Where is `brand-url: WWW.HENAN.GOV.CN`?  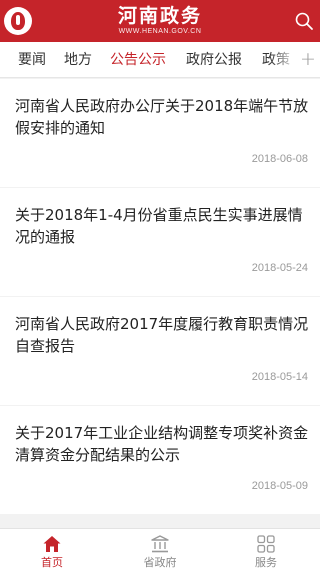
brand-url: WWW.HENAN.GOV.CN is located at coordinates (160, 31).